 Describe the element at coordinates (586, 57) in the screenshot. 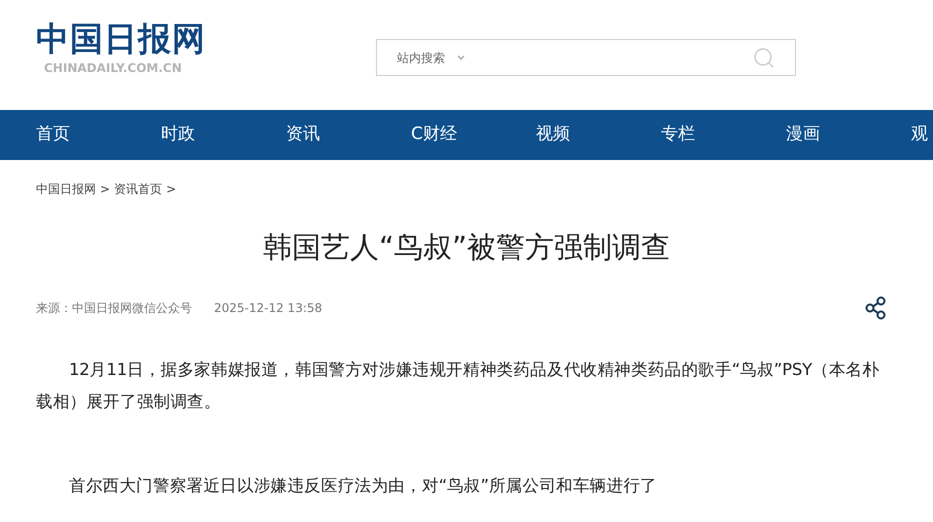

I see `search-field: 站内搜索` at that location.